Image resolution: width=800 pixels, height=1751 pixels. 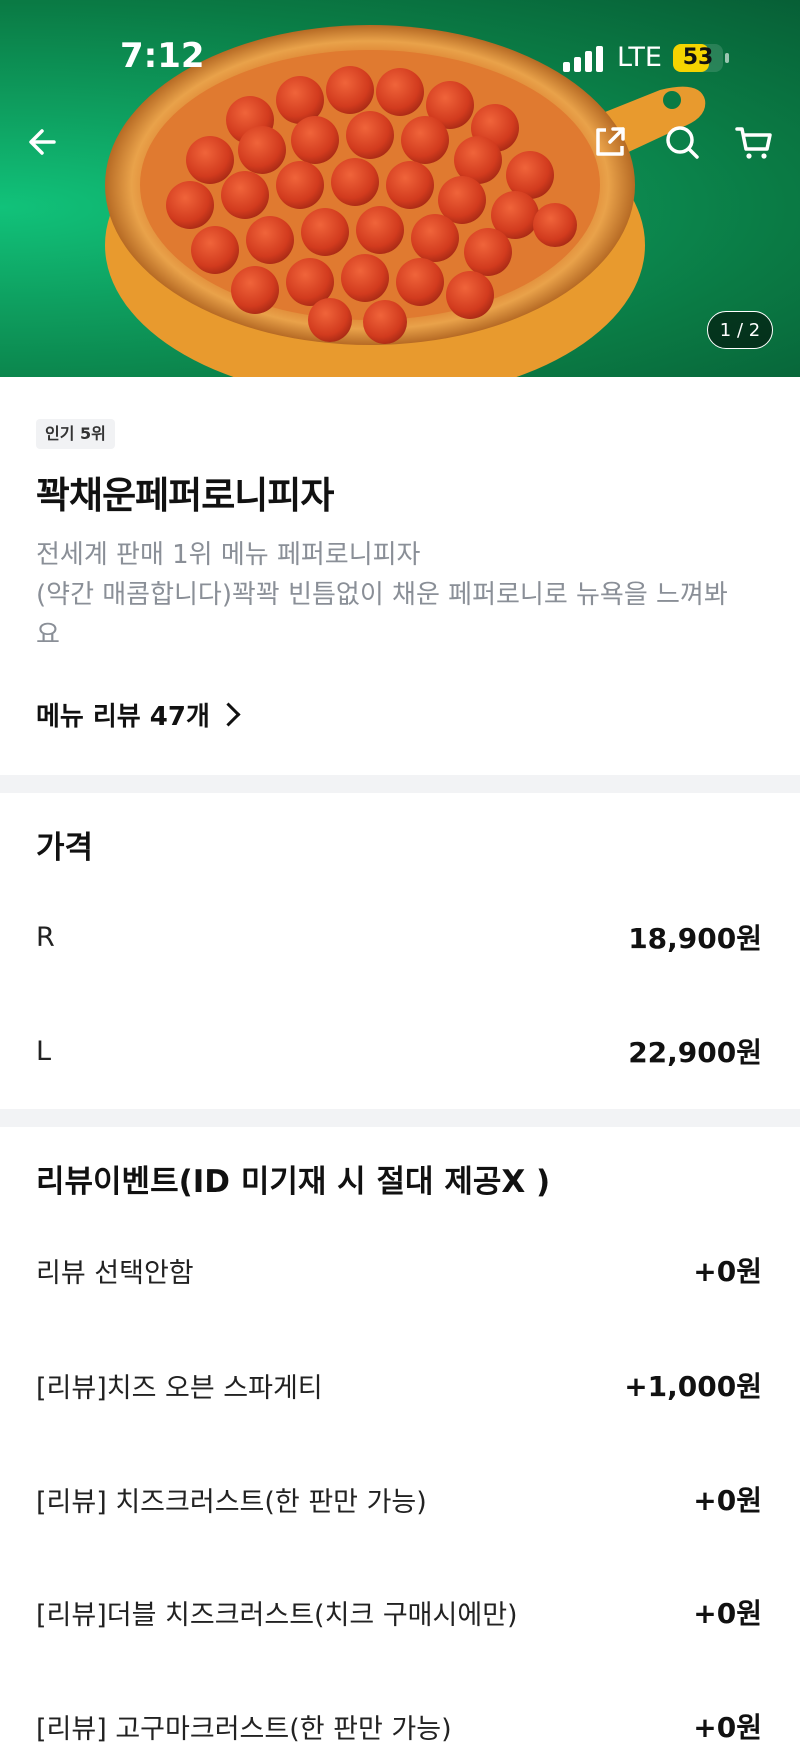 I want to click on option-label: R, so click(x=45, y=937).